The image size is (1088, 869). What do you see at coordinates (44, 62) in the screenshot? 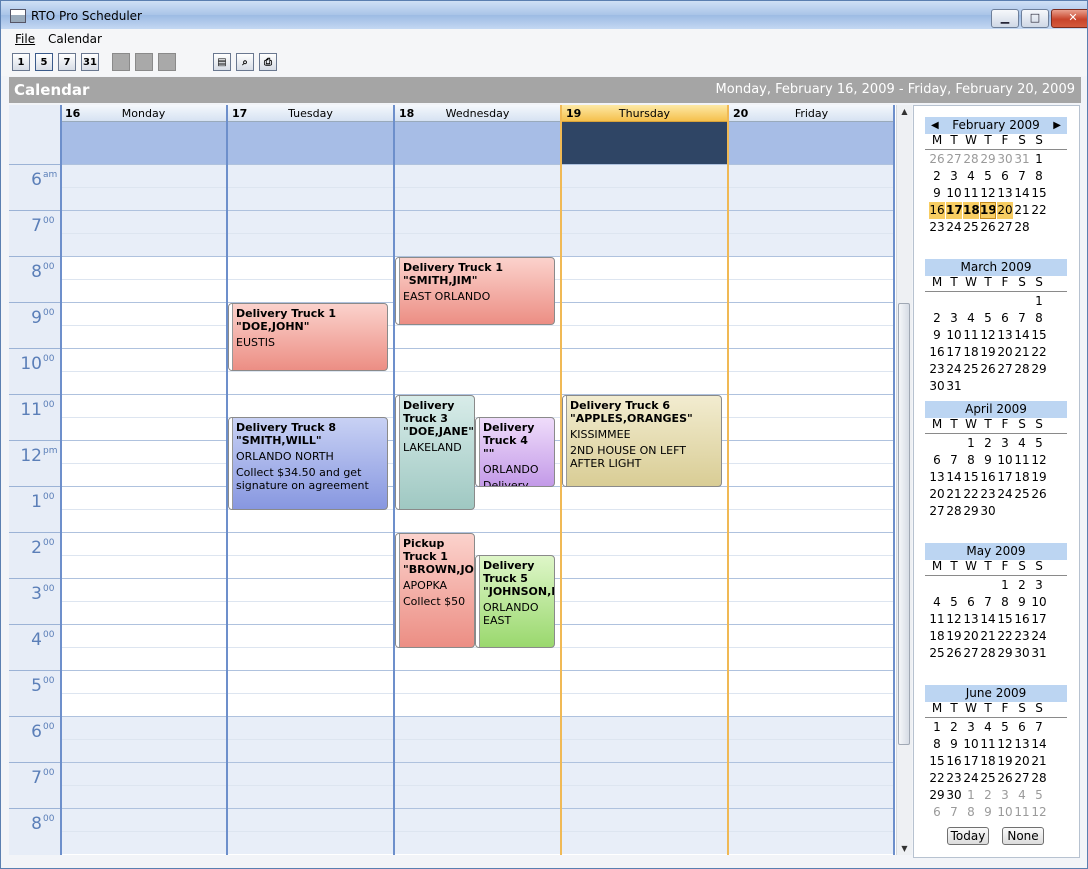
I see `workweek-view-button: 5` at bounding box center [44, 62].